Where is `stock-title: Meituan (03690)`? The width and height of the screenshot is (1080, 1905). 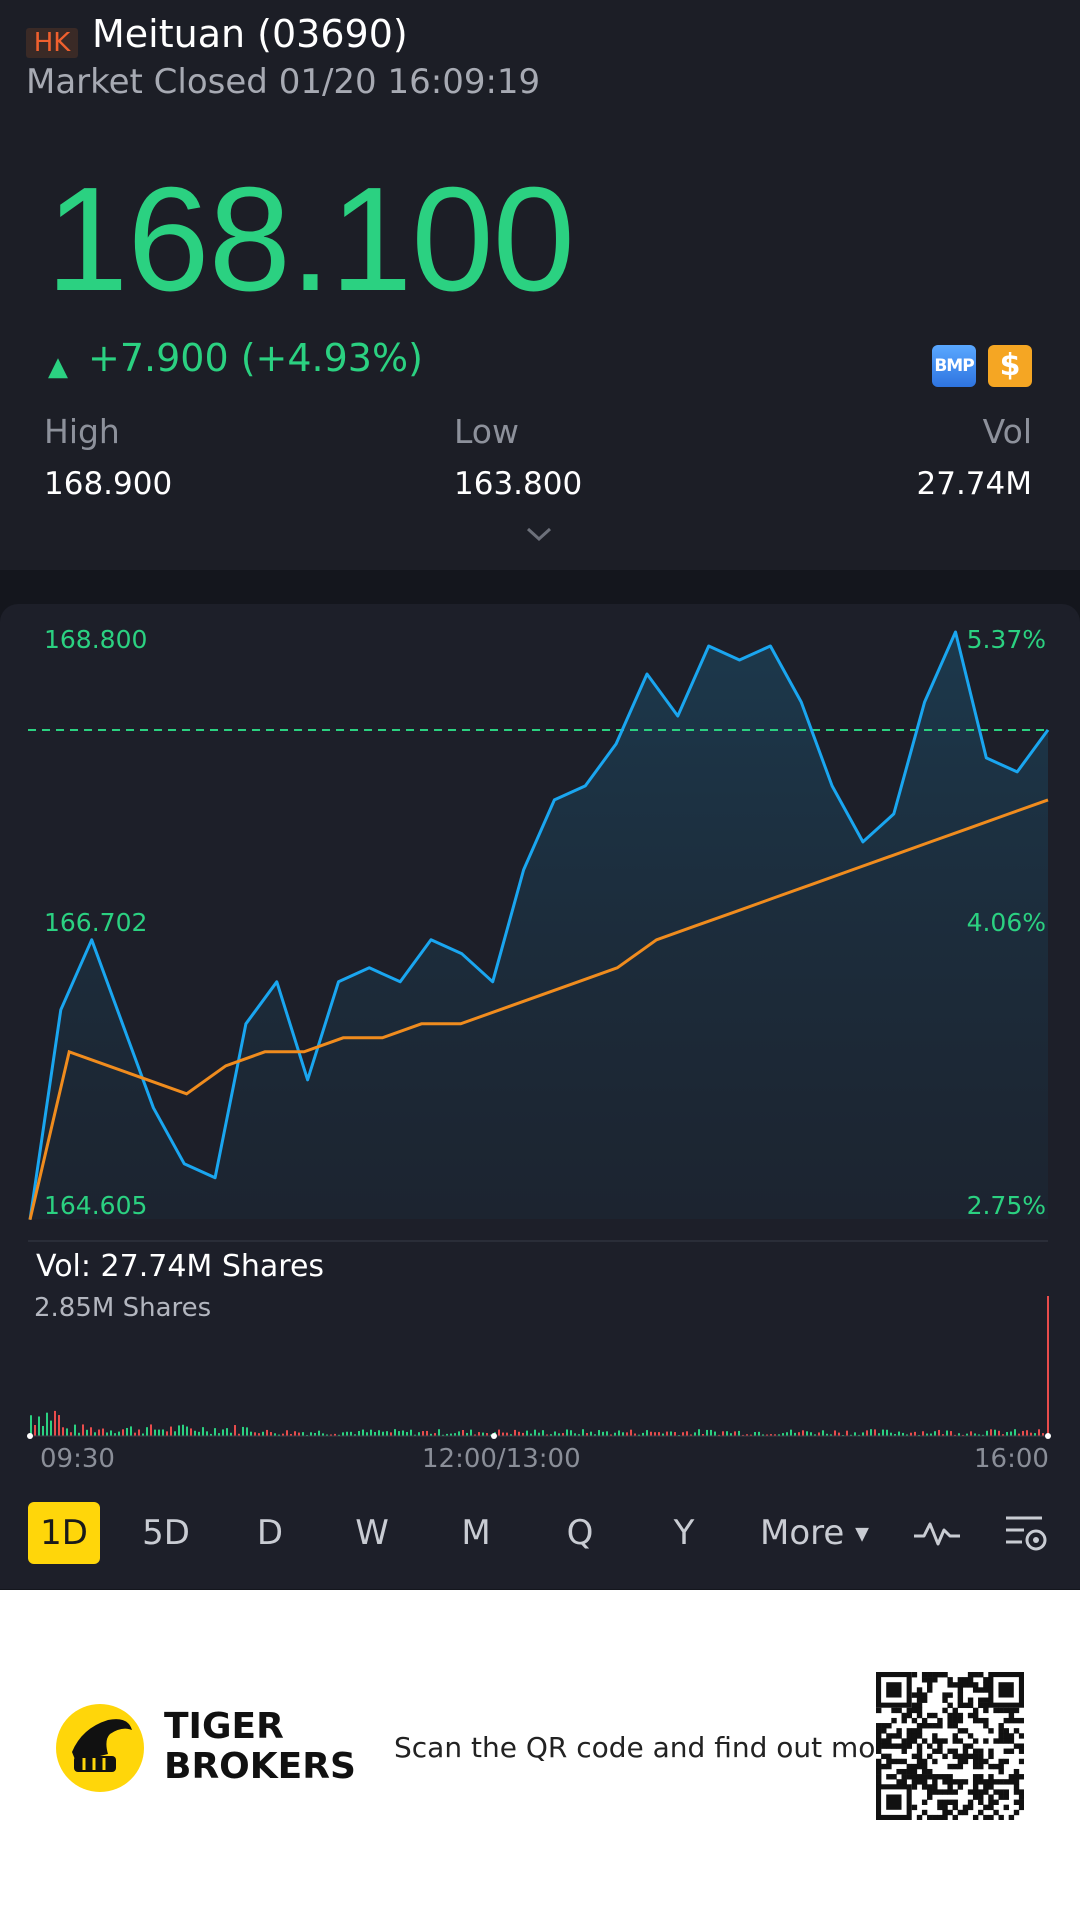
stock-title: Meituan (03690) is located at coordinates (250, 34).